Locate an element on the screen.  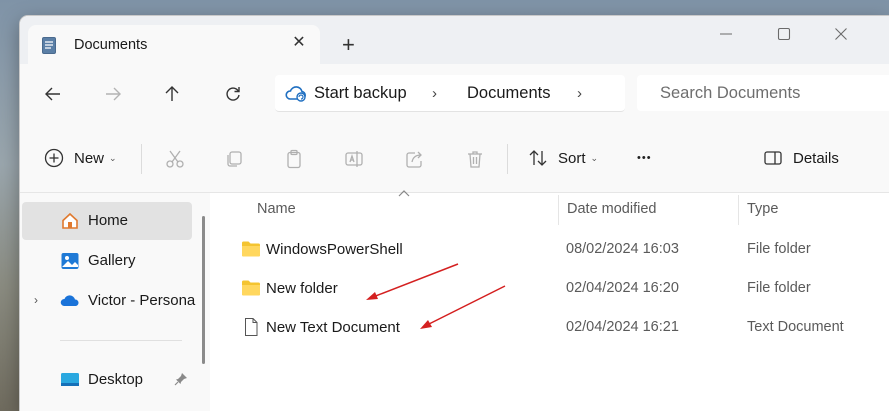
share-icon is located at coordinates (414, 159).